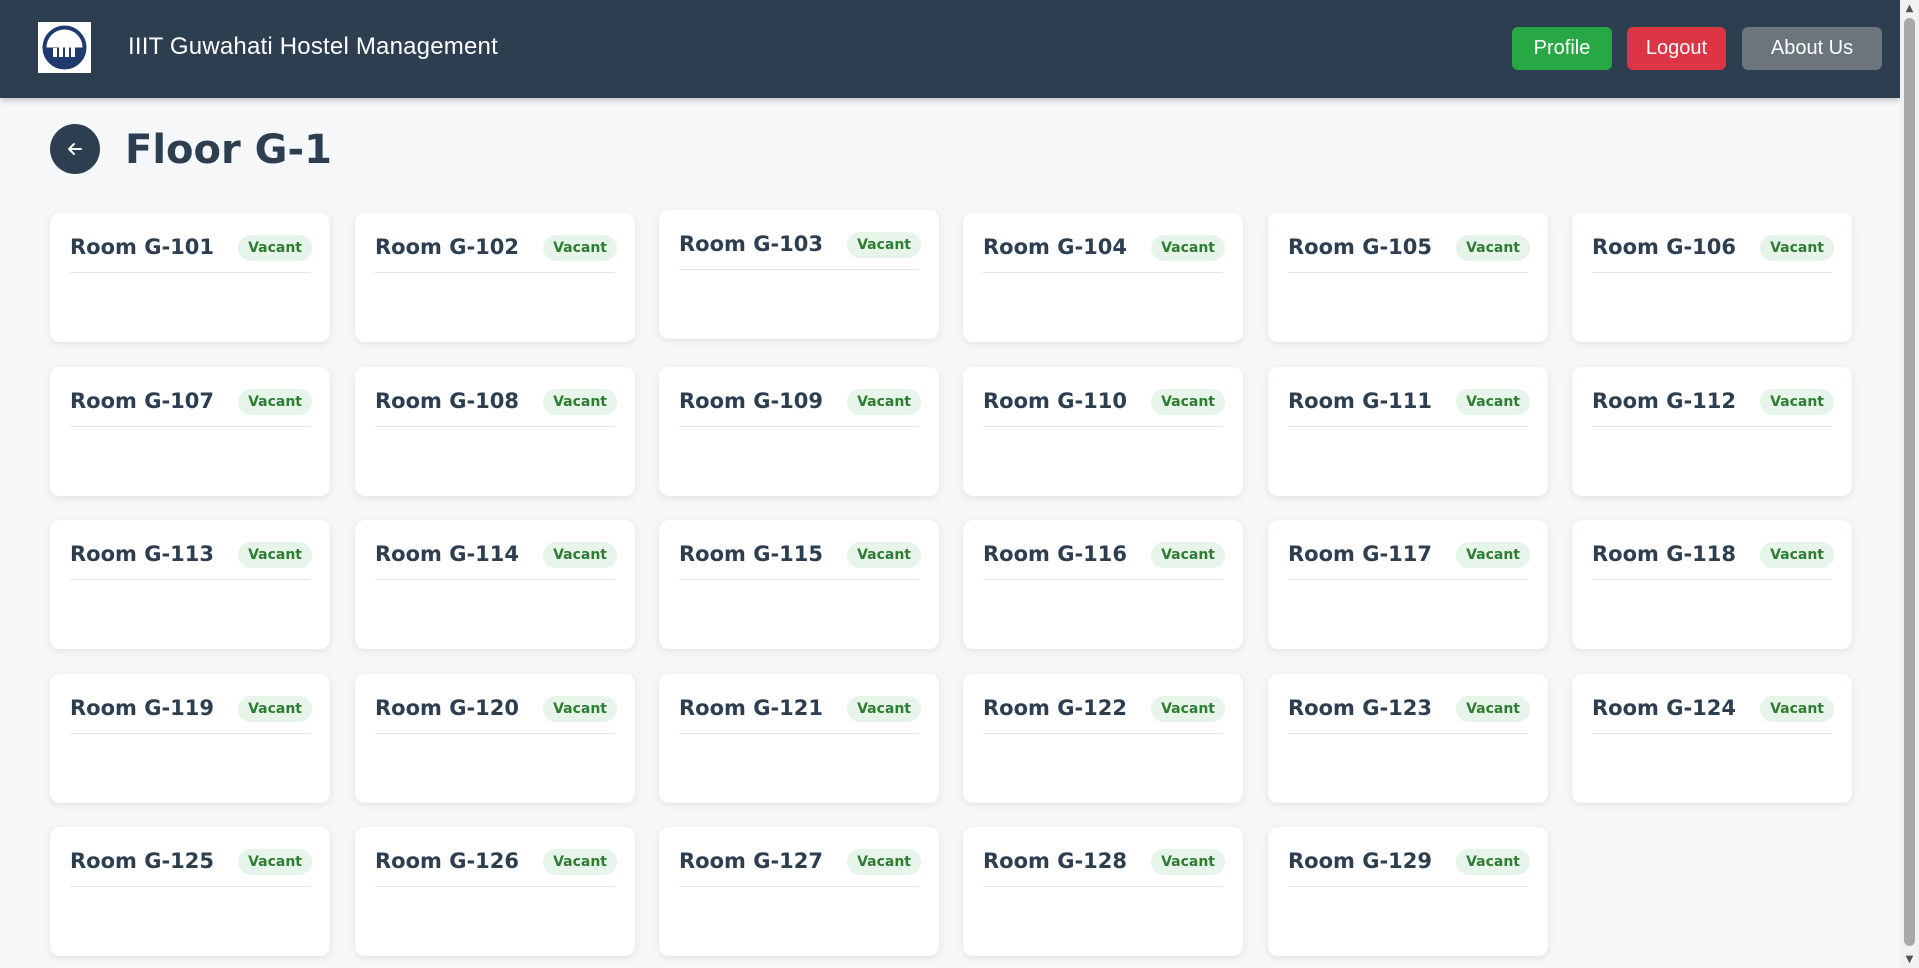  Describe the element at coordinates (495, 738) in the screenshot. I see `room-card: Room G-120 Vacant` at that location.